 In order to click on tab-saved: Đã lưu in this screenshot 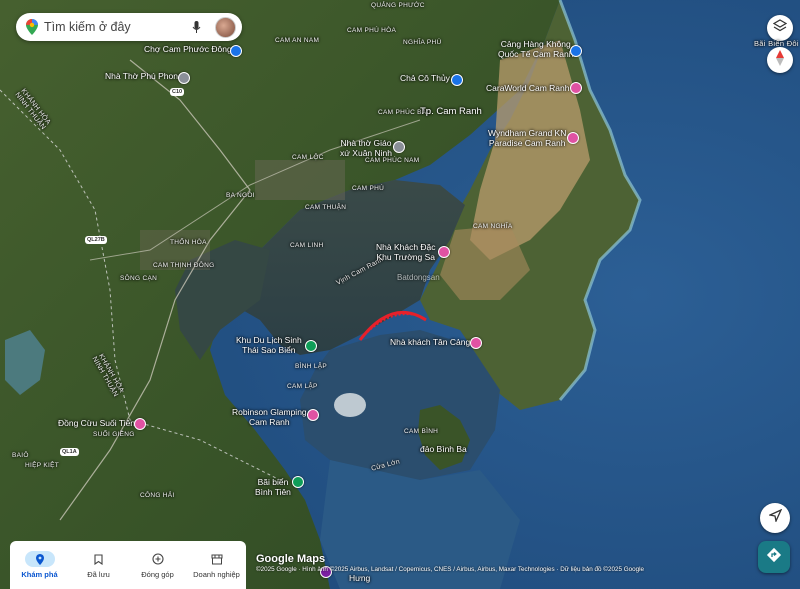, I will do `click(98, 565)`.